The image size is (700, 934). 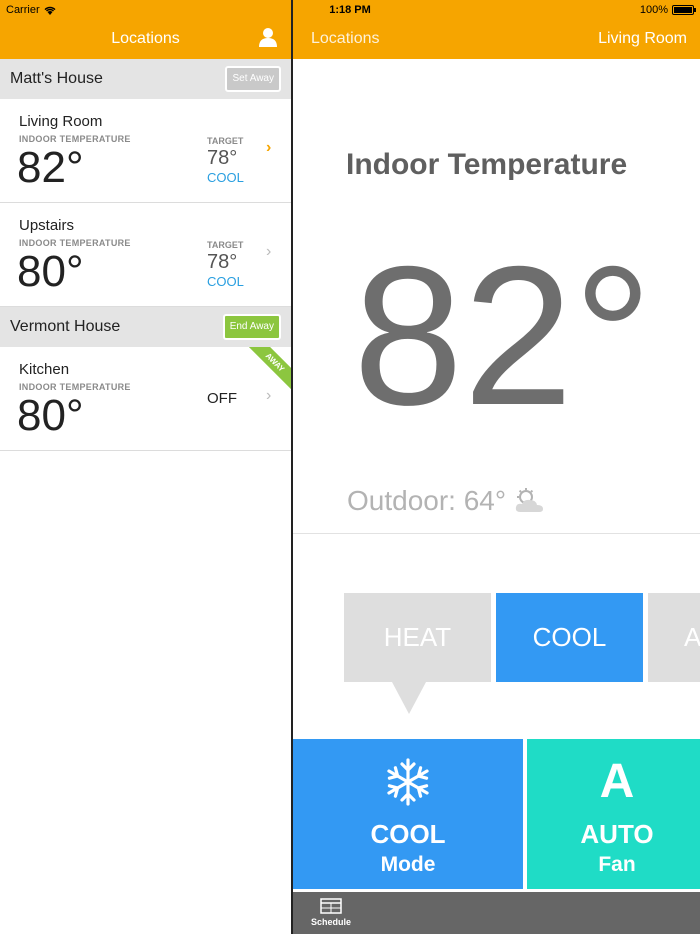 What do you see at coordinates (251, 327) in the screenshot?
I see `end-away-button: End Away` at bounding box center [251, 327].